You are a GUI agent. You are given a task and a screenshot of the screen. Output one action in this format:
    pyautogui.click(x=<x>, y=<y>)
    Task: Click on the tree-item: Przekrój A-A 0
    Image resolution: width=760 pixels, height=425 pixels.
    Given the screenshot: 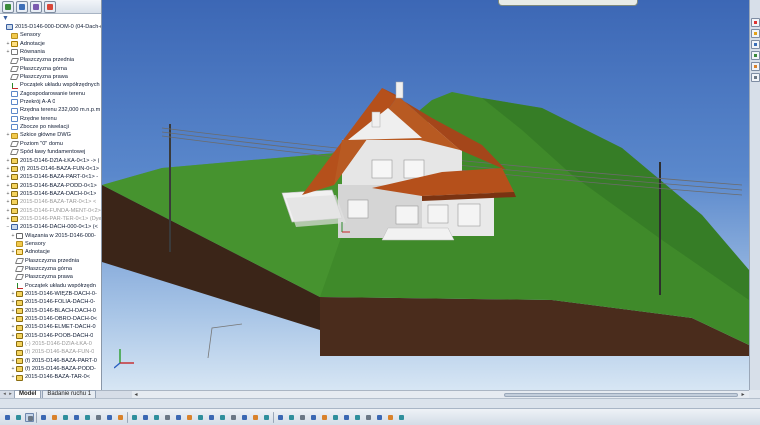 What is the action you would take?
    pyautogui.click(x=50, y=102)
    